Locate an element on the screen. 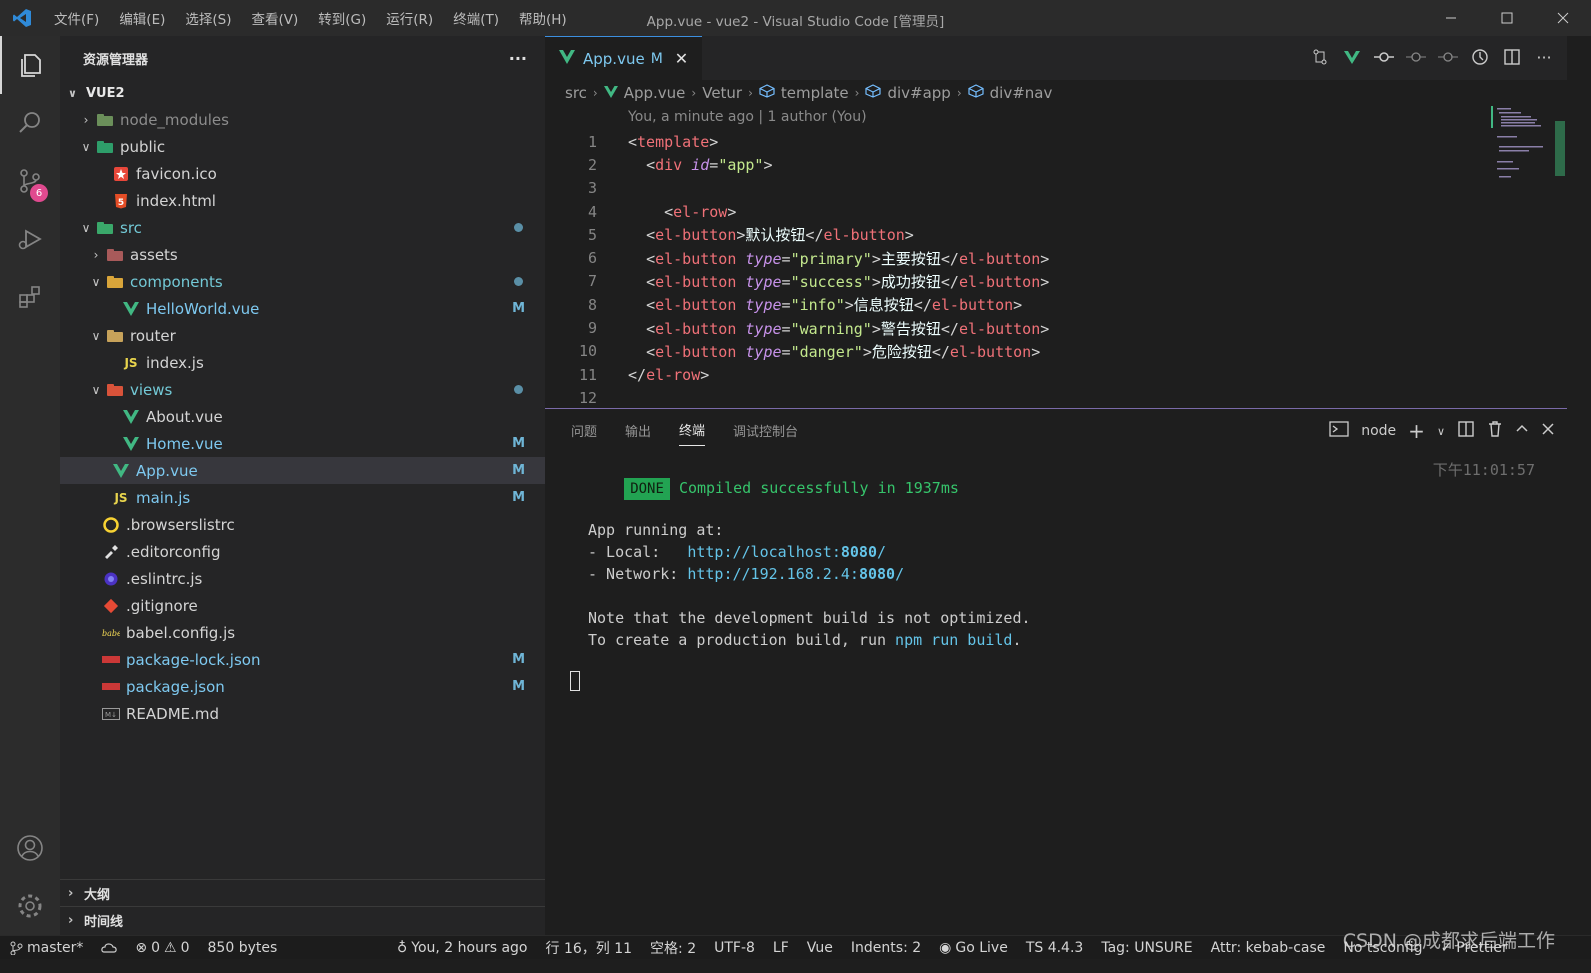 This screenshot has width=1591, height=973. encoding-status: UTF-8 is located at coordinates (734, 948).